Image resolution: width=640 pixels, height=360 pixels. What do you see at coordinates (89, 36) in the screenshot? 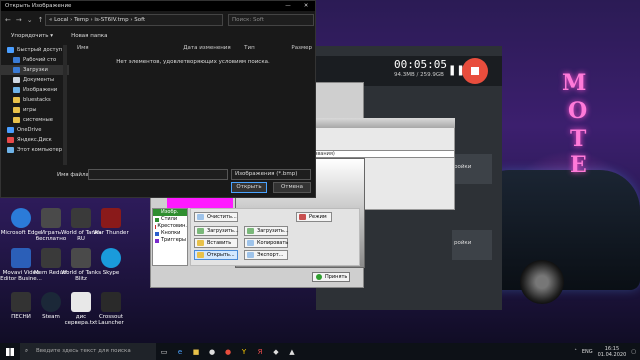
I see `new-folder-button: Новая папка` at bounding box center [89, 36].